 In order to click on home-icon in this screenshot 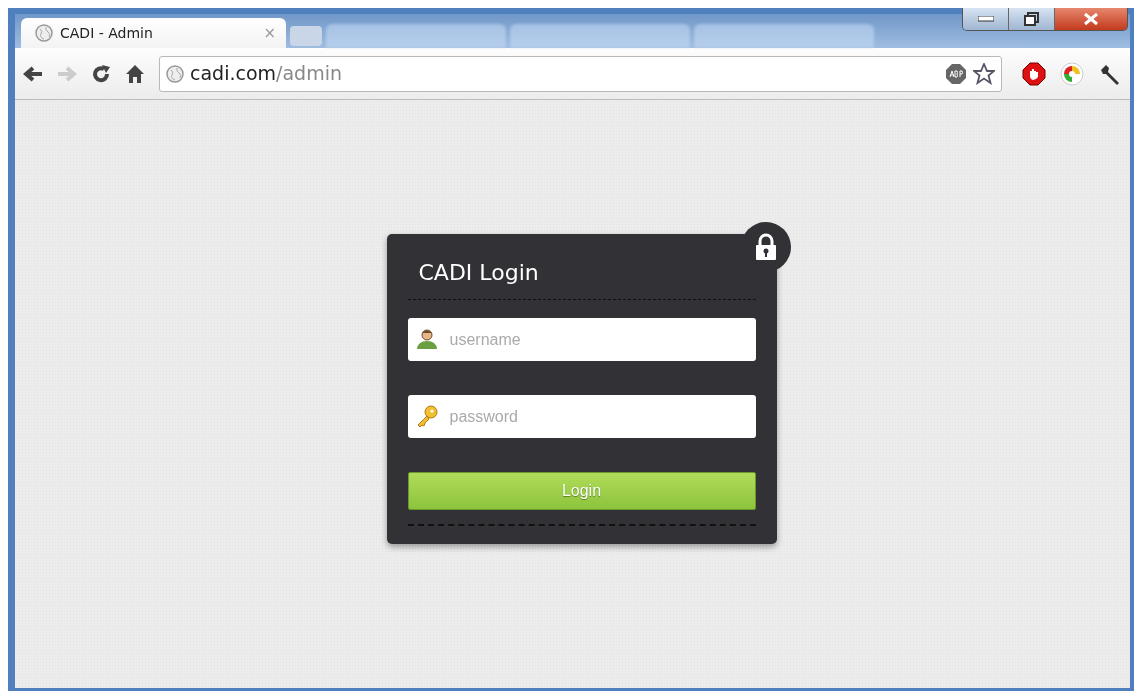, I will do `click(135, 73)`.